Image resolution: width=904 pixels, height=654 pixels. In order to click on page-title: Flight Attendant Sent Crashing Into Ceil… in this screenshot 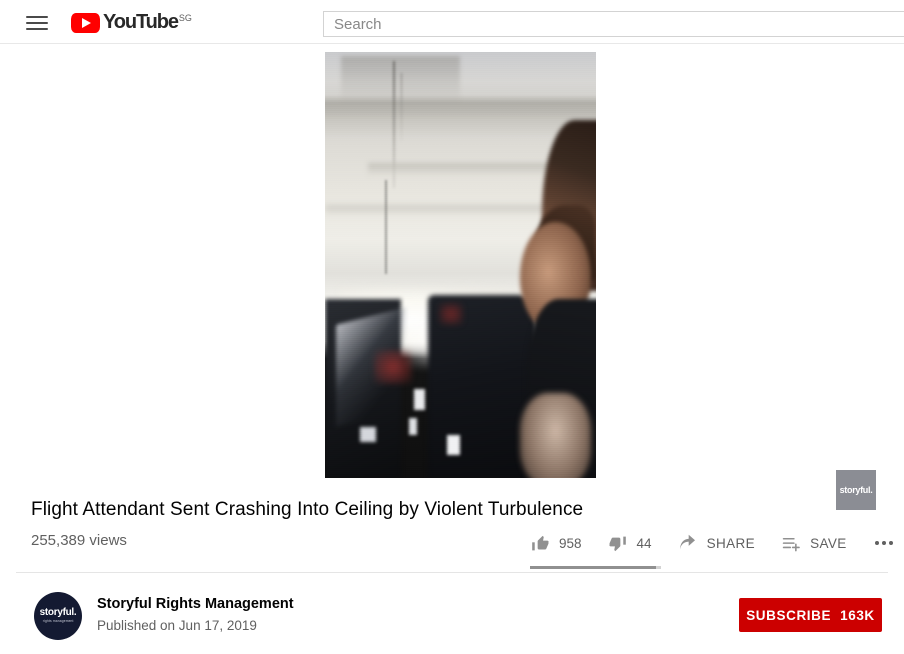, I will do `click(307, 509)`.